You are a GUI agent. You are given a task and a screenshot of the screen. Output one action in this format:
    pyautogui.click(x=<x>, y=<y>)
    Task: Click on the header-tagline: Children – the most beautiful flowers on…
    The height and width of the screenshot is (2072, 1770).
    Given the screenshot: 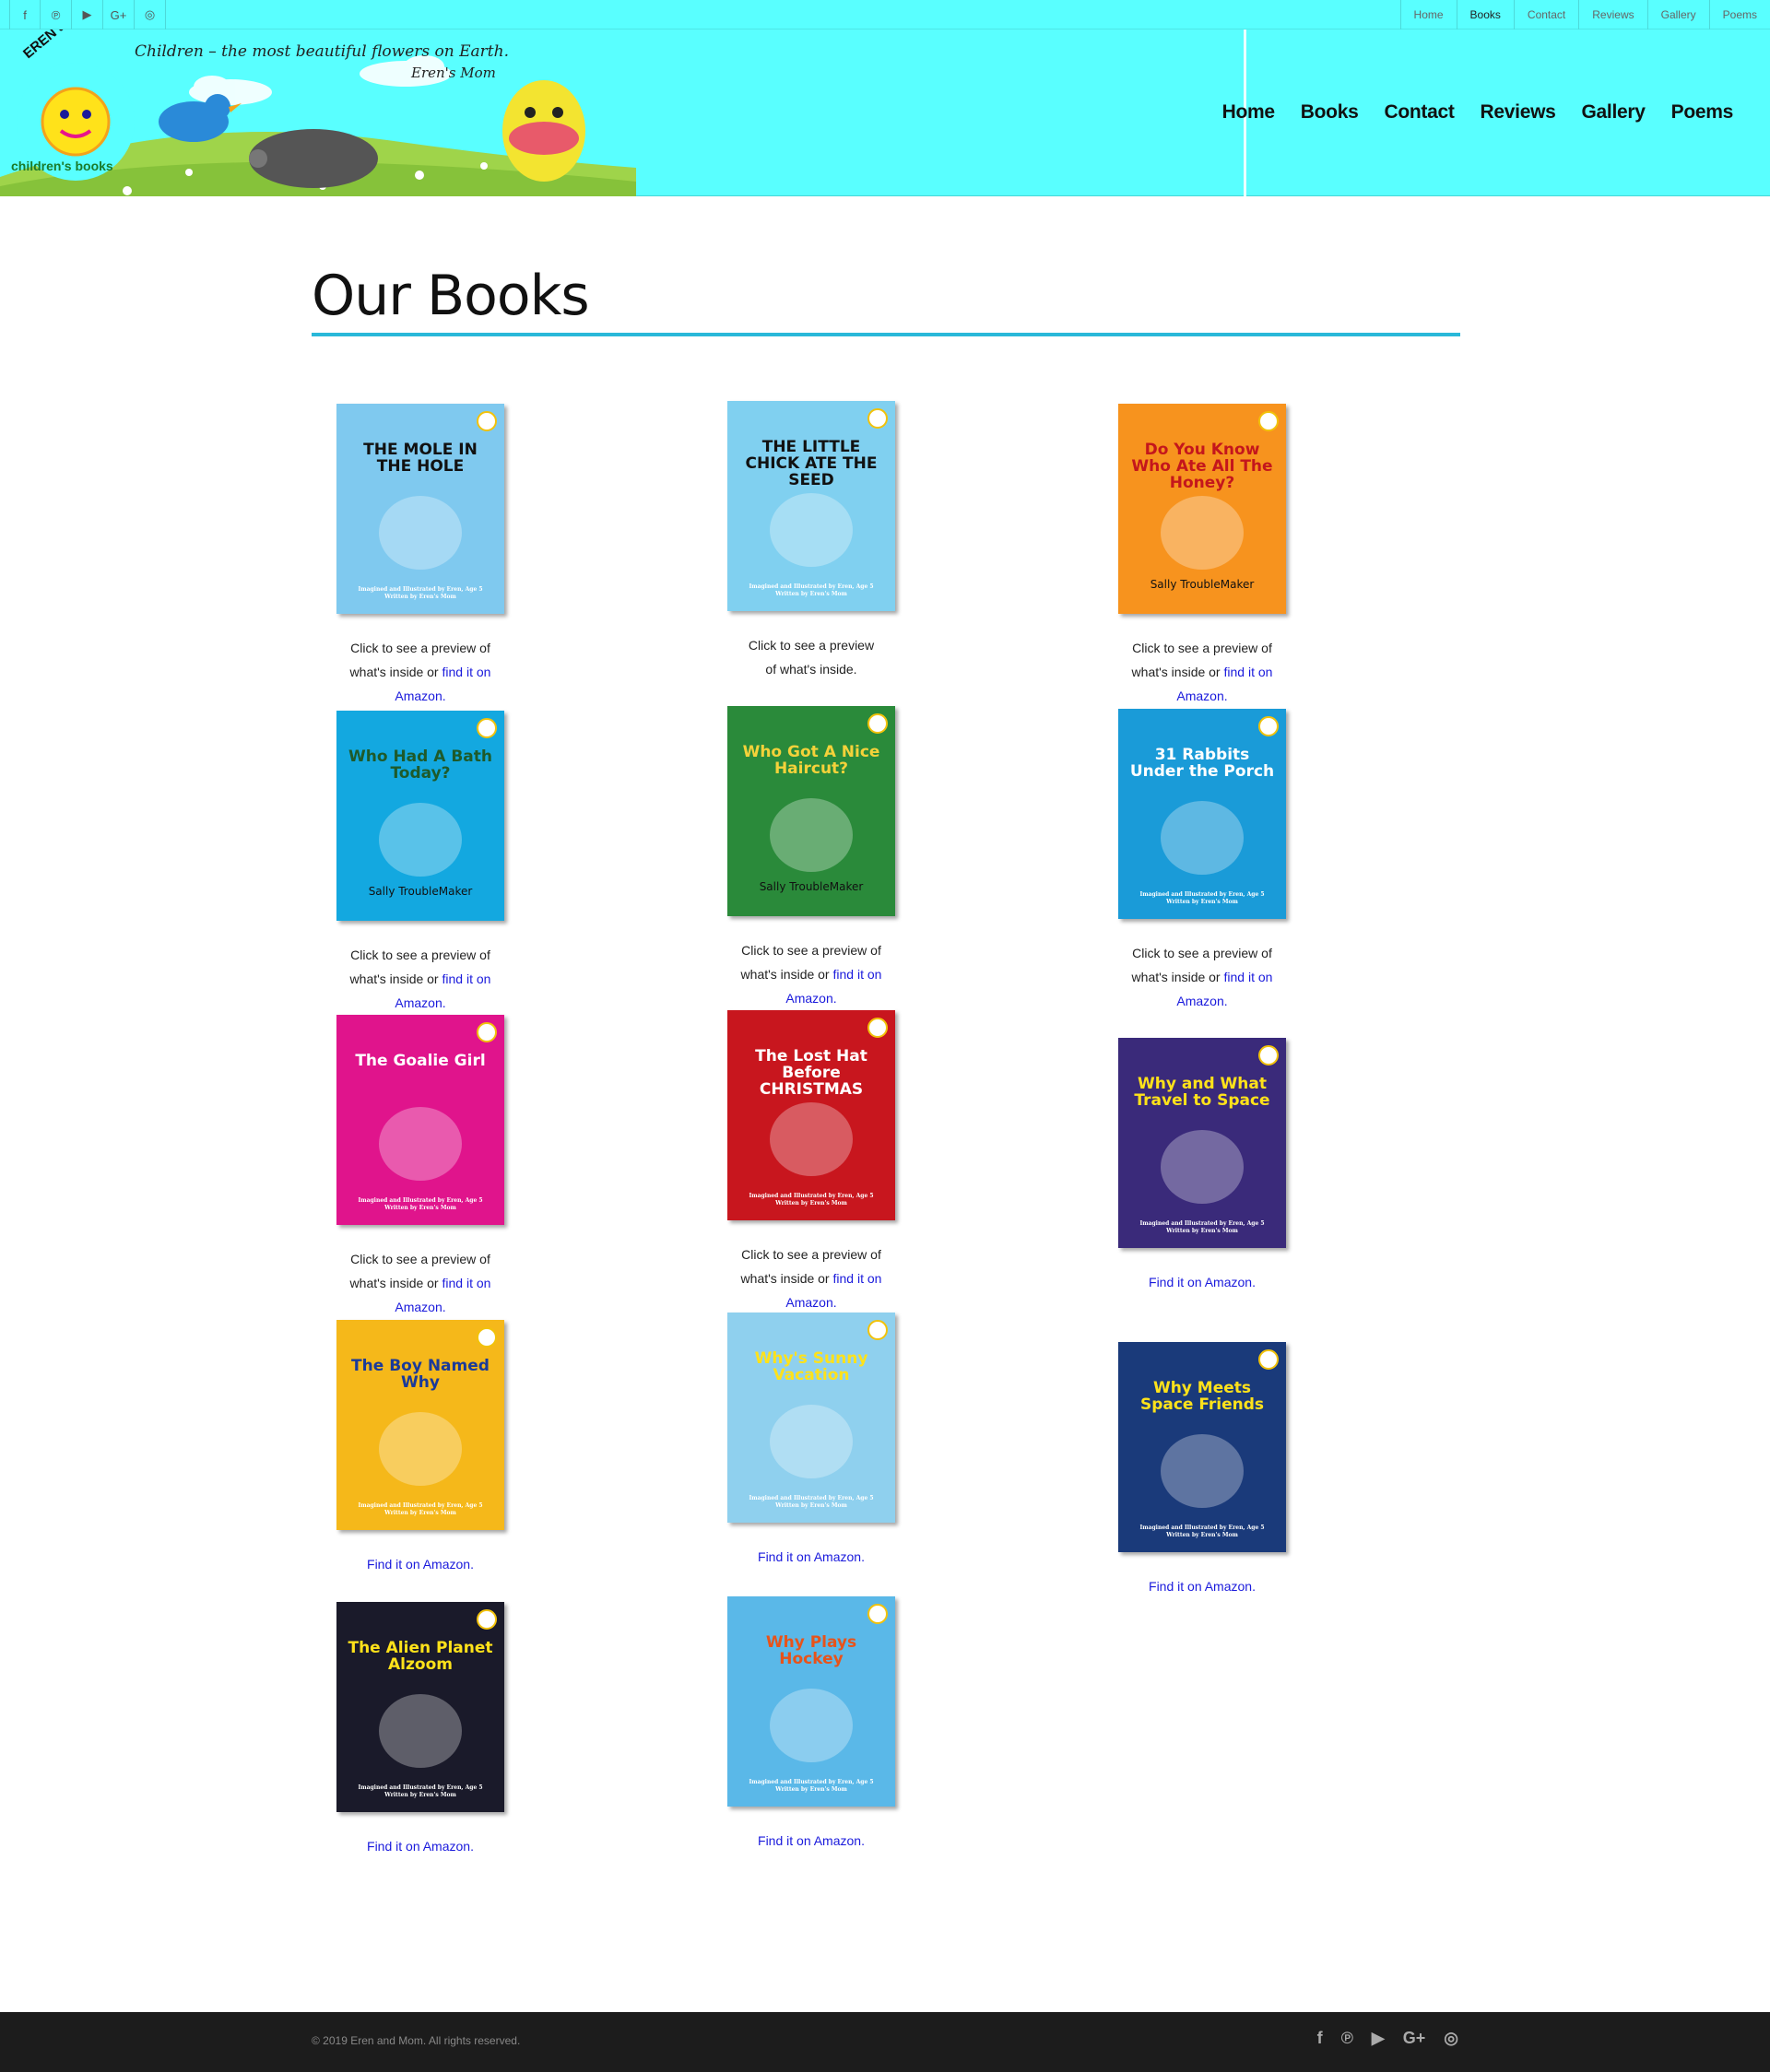 What is the action you would take?
    pyautogui.click(x=322, y=51)
    